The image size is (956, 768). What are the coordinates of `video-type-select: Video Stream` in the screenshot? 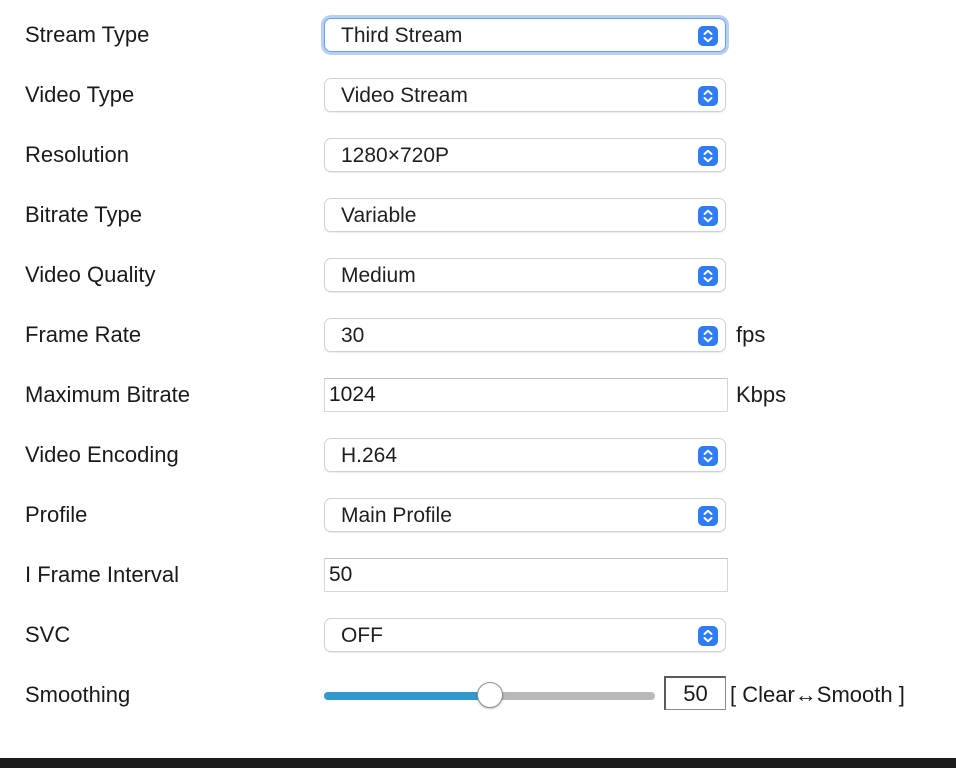 It's located at (525, 95).